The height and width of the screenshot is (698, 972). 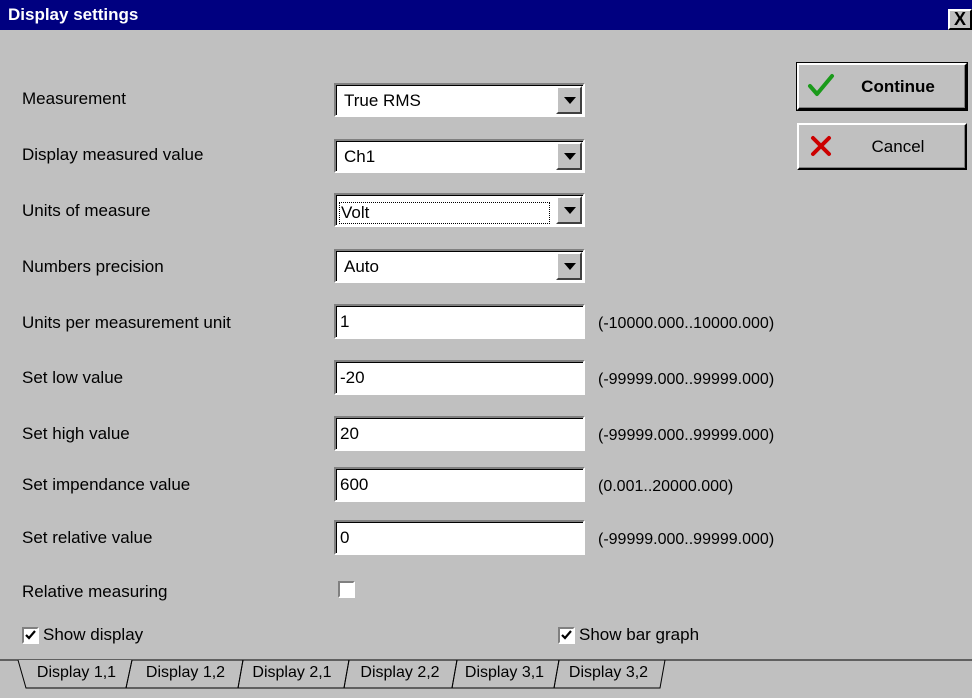 I want to click on cross-icon, so click(x=821, y=146).